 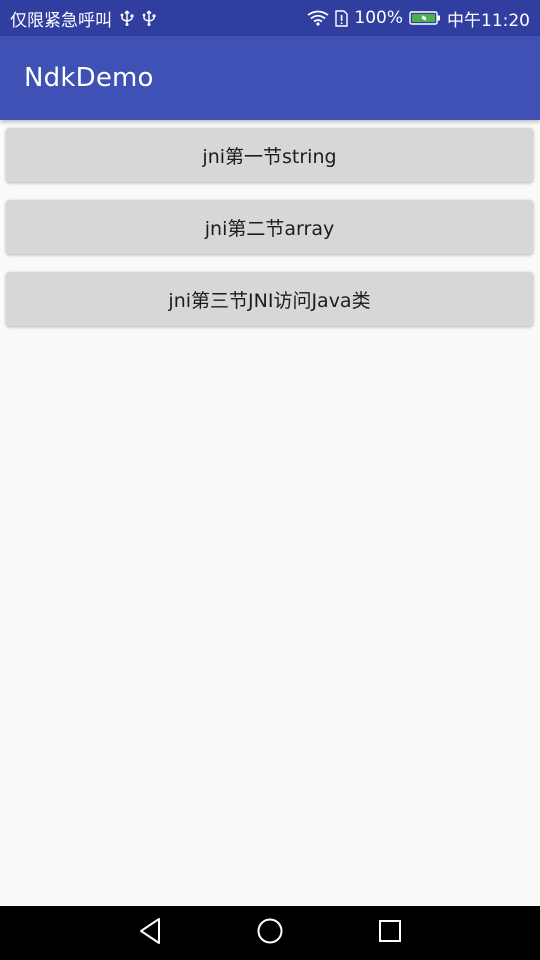 I want to click on clock: 中午11:20, so click(x=488, y=20).